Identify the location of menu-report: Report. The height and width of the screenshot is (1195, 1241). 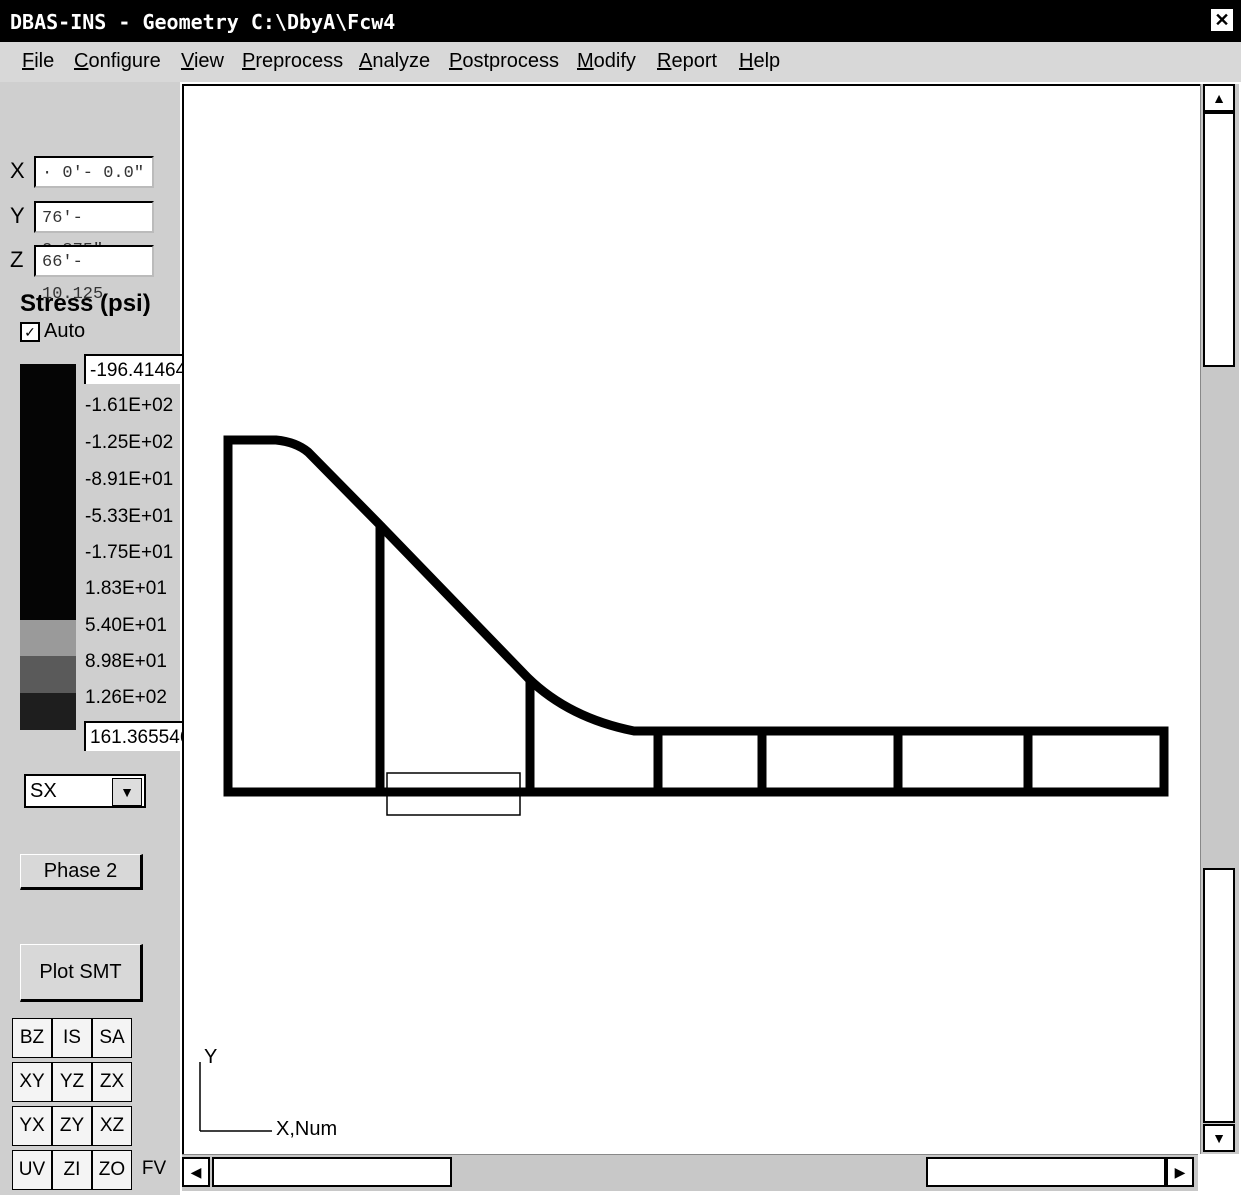
(687, 61).